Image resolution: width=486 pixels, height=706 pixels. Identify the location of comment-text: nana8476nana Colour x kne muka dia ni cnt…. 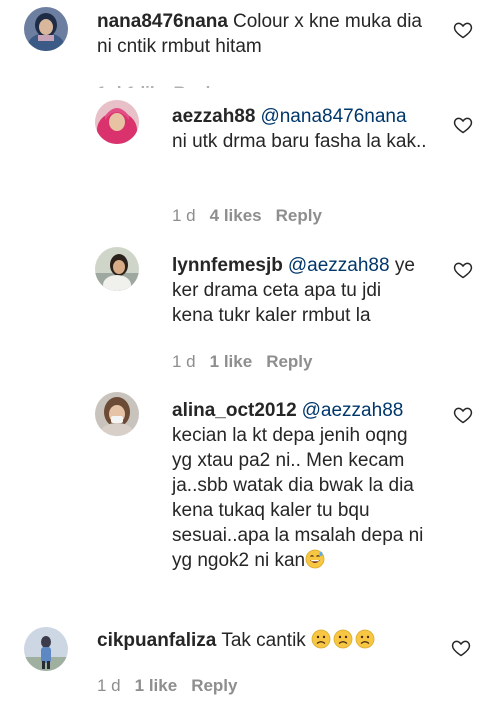
(262, 34).